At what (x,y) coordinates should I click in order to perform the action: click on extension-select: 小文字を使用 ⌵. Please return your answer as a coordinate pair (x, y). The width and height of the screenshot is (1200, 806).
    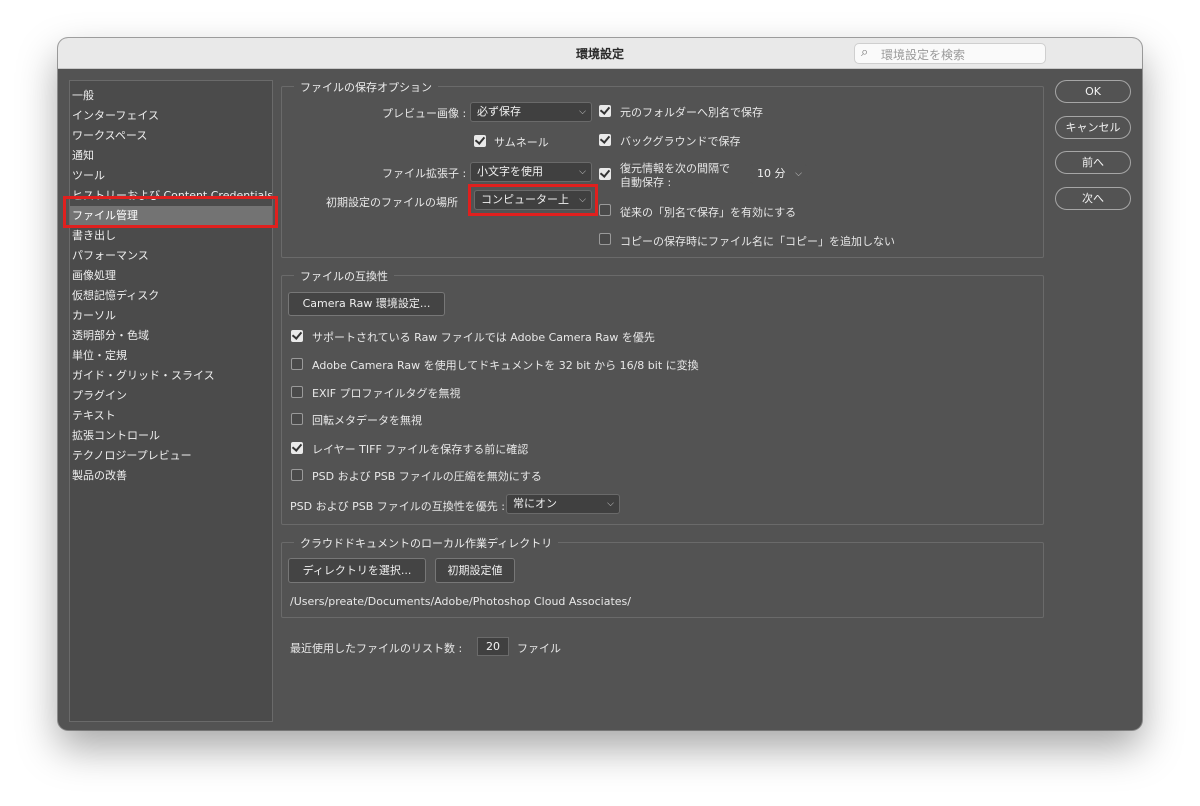
    Looking at the image, I should click on (531, 172).